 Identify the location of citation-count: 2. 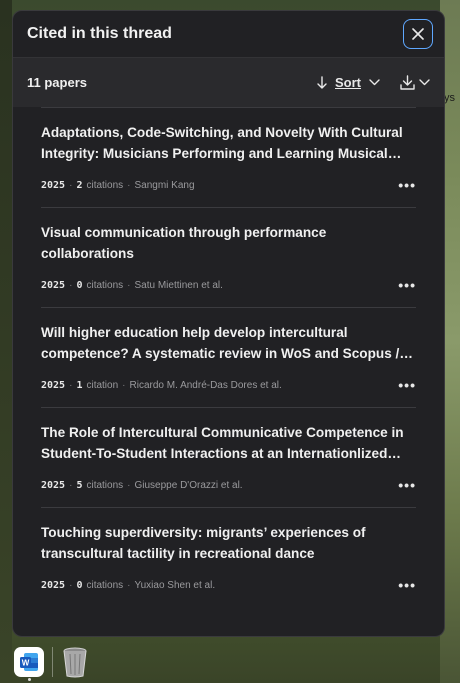
(79, 185).